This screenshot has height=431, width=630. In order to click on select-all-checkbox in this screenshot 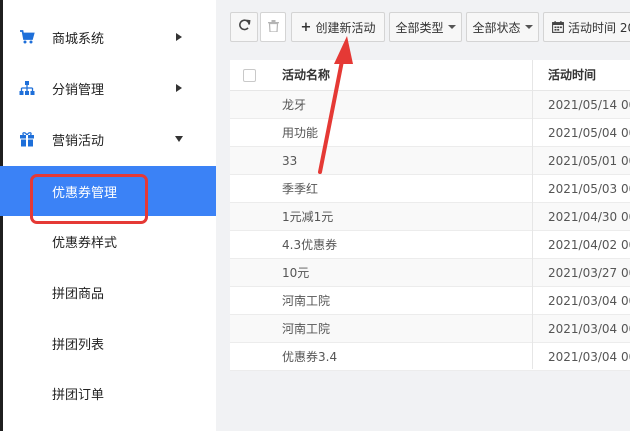, I will do `click(249, 75)`.